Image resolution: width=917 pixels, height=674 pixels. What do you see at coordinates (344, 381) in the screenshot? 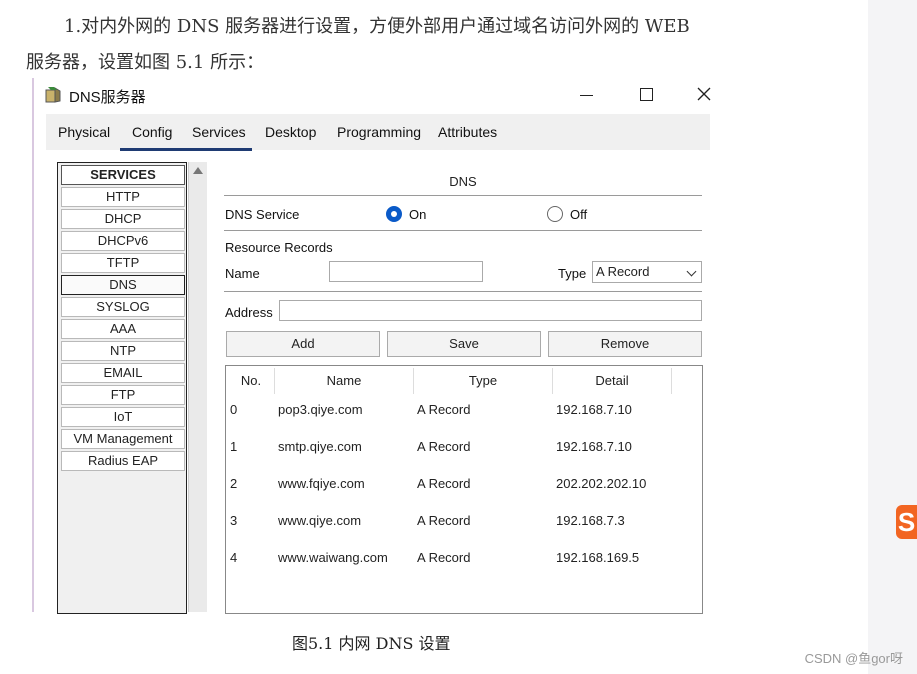
I see `column-header-name: Name` at bounding box center [344, 381].